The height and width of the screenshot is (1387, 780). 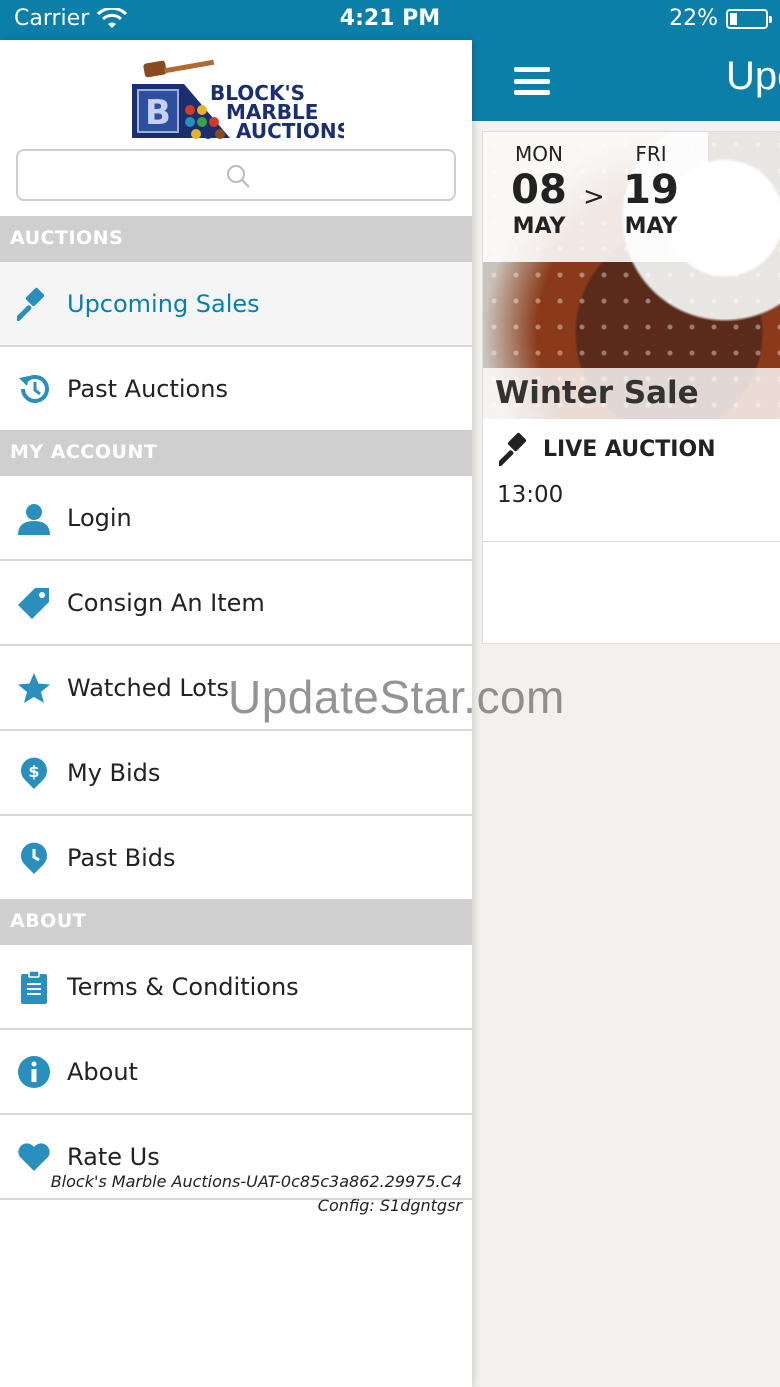 What do you see at coordinates (749, 18) in the screenshot?
I see `battery-icon` at bounding box center [749, 18].